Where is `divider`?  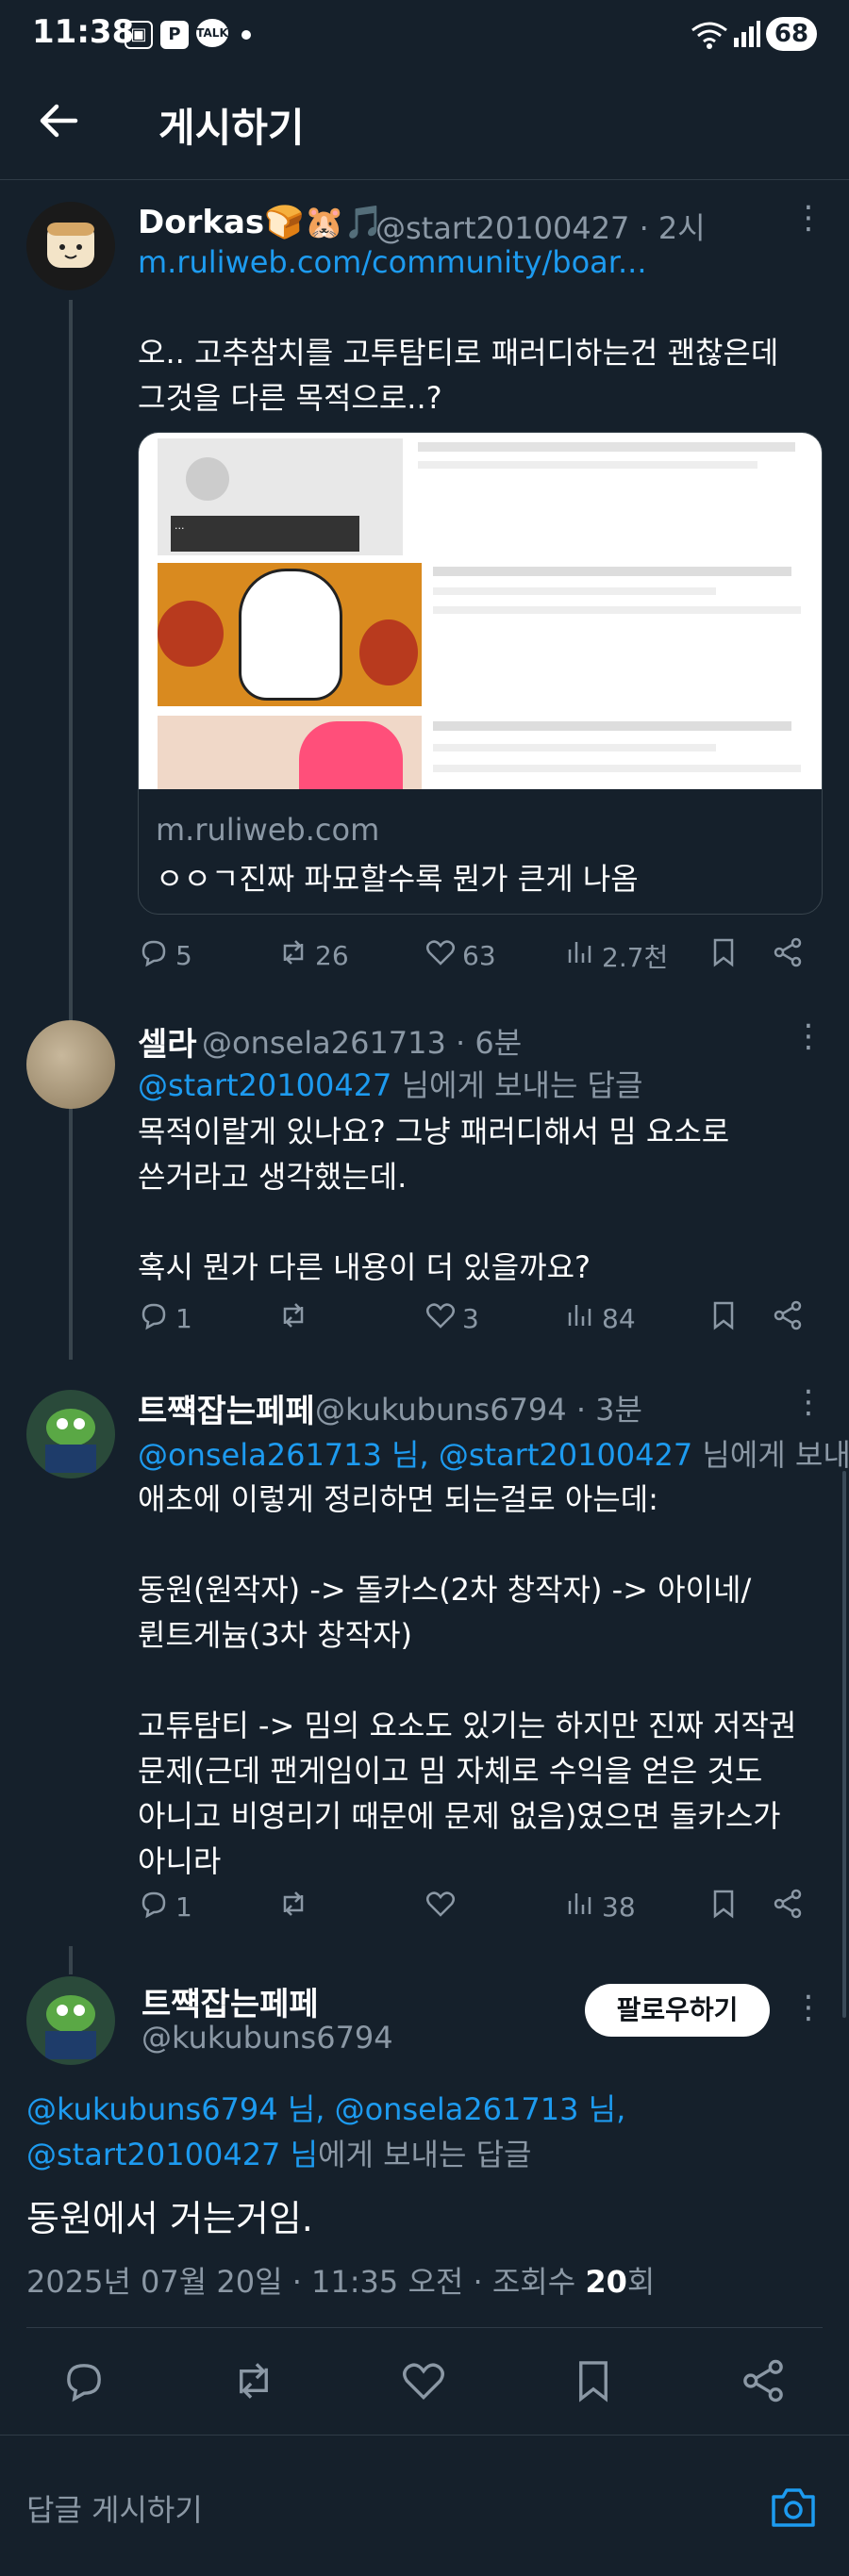
divider is located at coordinates (424, 2327).